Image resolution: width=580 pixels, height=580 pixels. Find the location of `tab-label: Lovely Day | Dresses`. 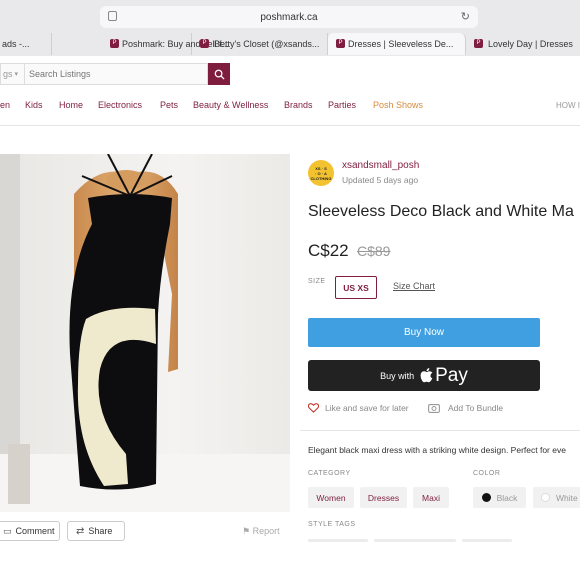

tab-label: Lovely Day | Dresses is located at coordinates (530, 44).